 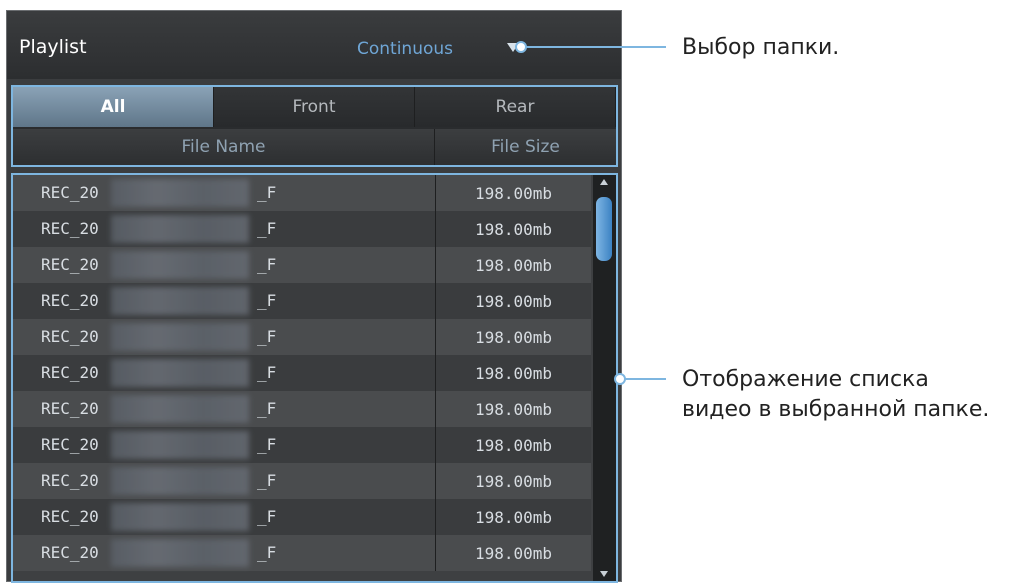 I want to click on column-file-name: File Name, so click(x=224, y=147).